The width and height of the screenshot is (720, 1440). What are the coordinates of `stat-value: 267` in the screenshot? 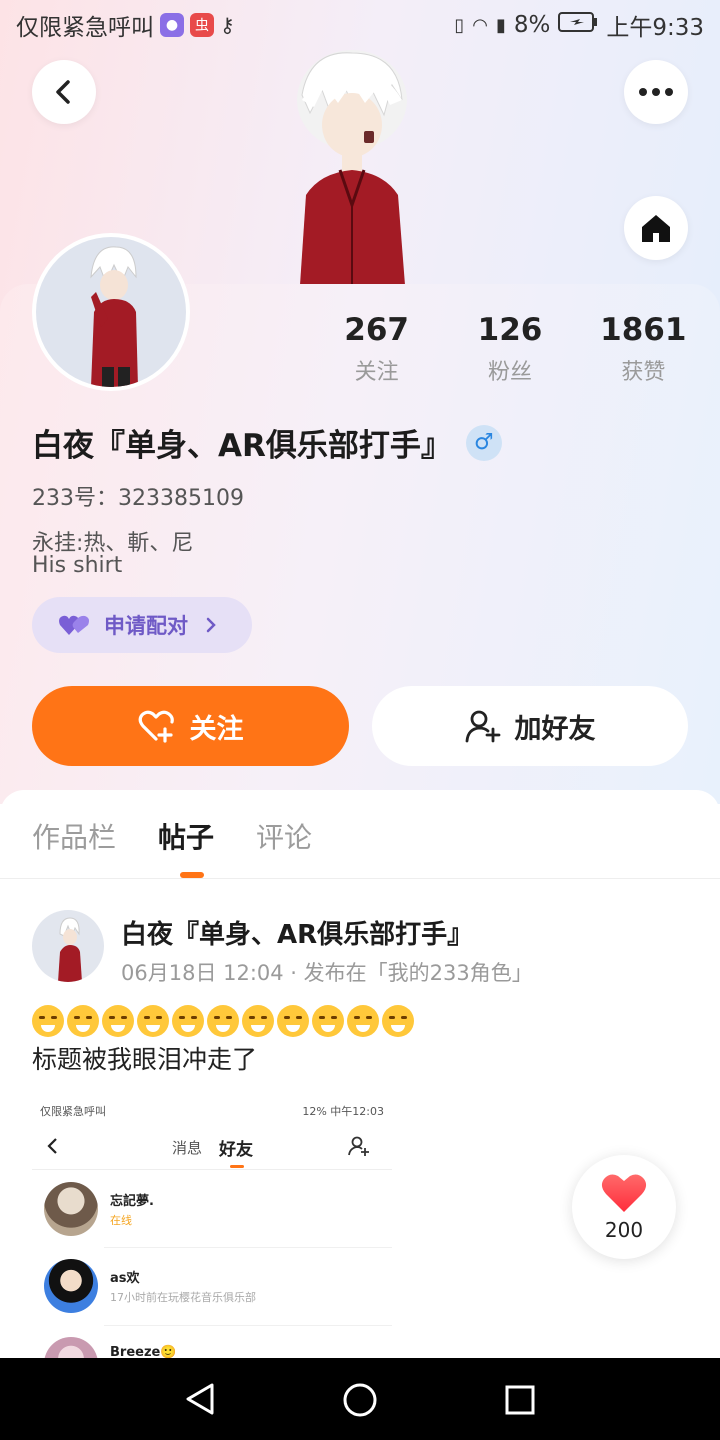 It's located at (377, 330).